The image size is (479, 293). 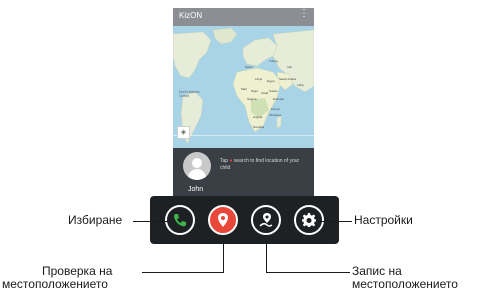 What do you see at coordinates (275, 109) in the screenshot?
I see `map-place-label: Kenya` at bounding box center [275, 109].